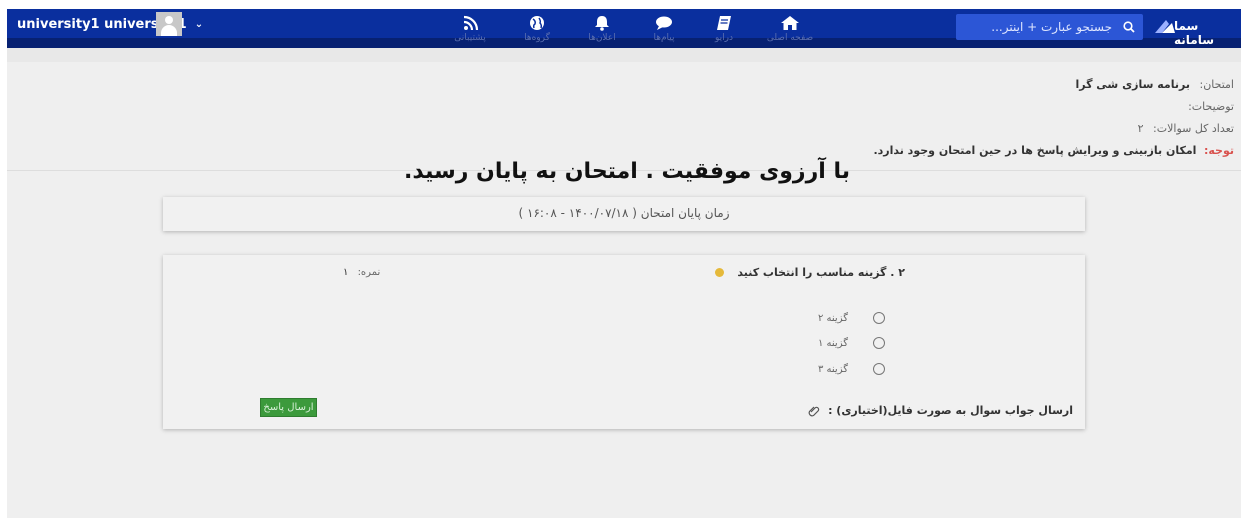 The height and width of the screenshot is (518, 1244). I want to click on exam-title-label: امتحان:, so click(1216, 84).